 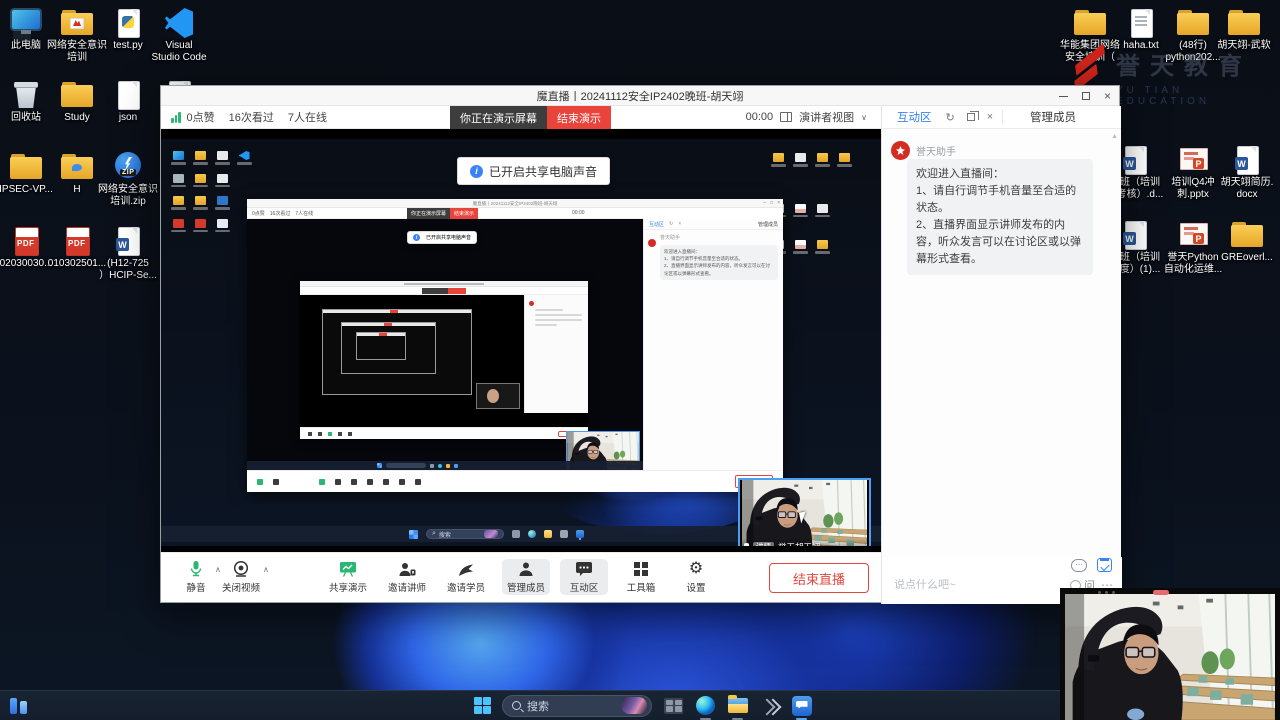 I want to click on desktop-icon-q4-pptx: P 培训Q4冲刺.pptx, so click(x=1193, y=173).